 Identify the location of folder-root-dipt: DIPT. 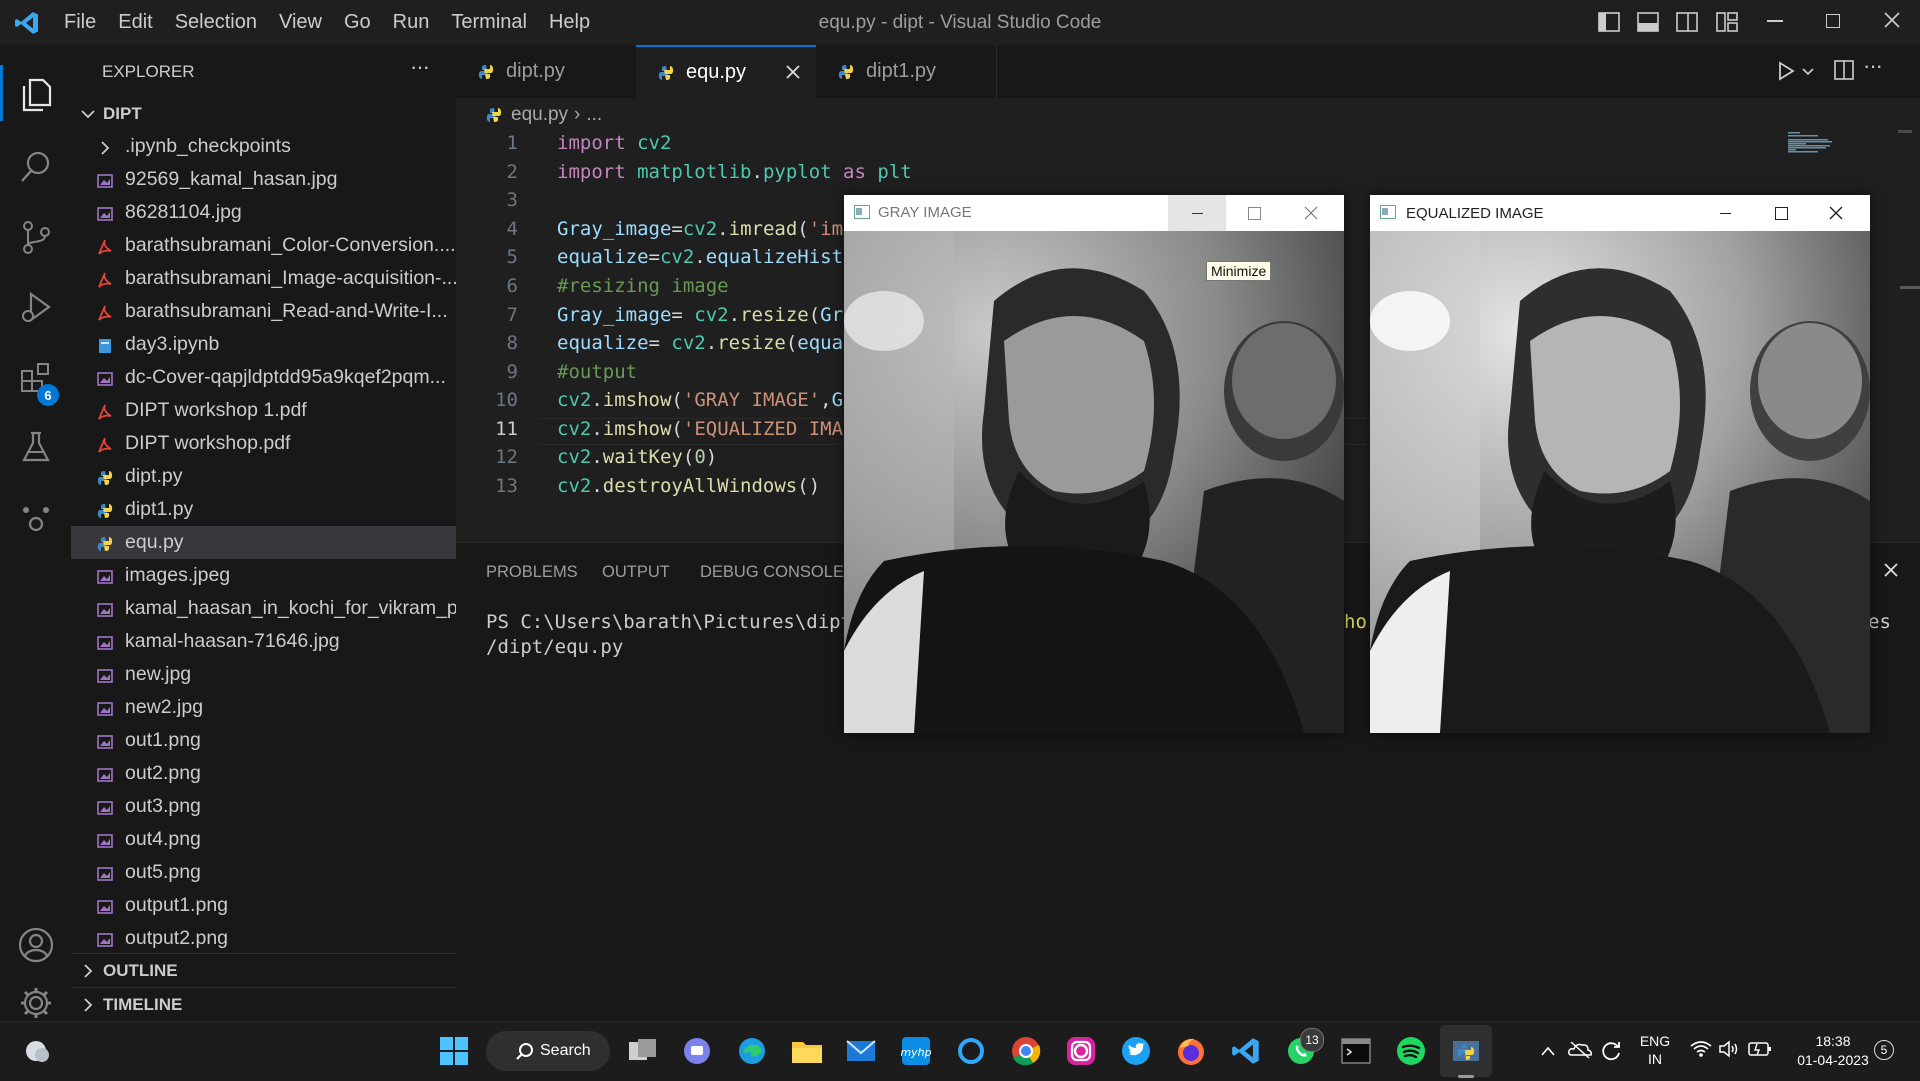
(263, 113).